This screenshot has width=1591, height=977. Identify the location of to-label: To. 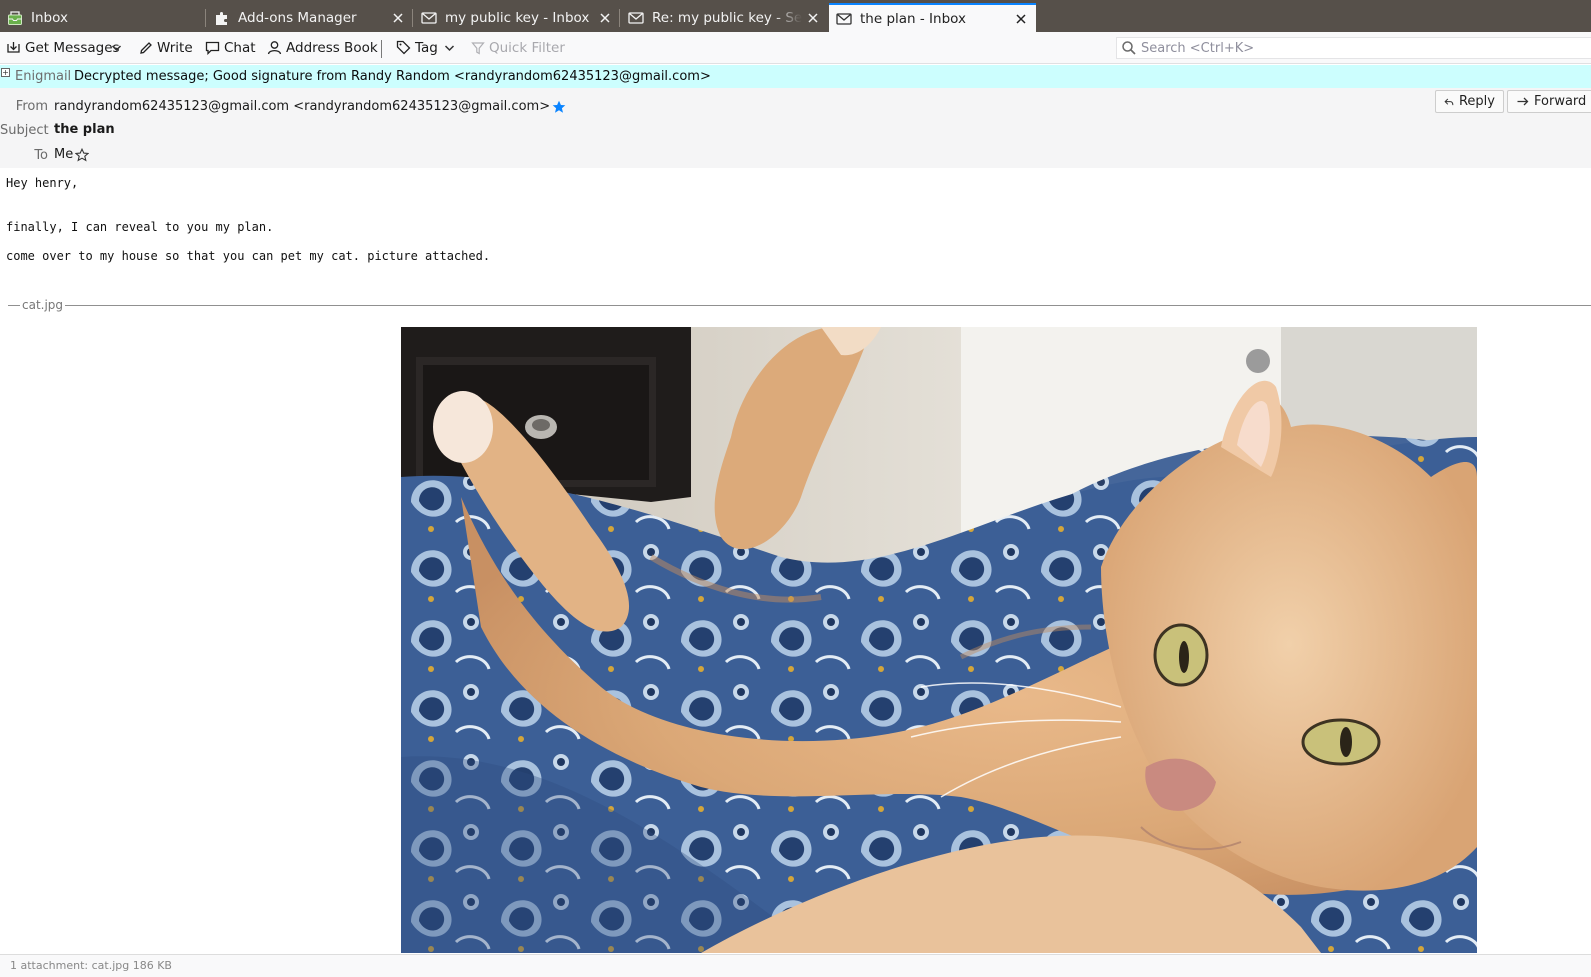
(41, 155).